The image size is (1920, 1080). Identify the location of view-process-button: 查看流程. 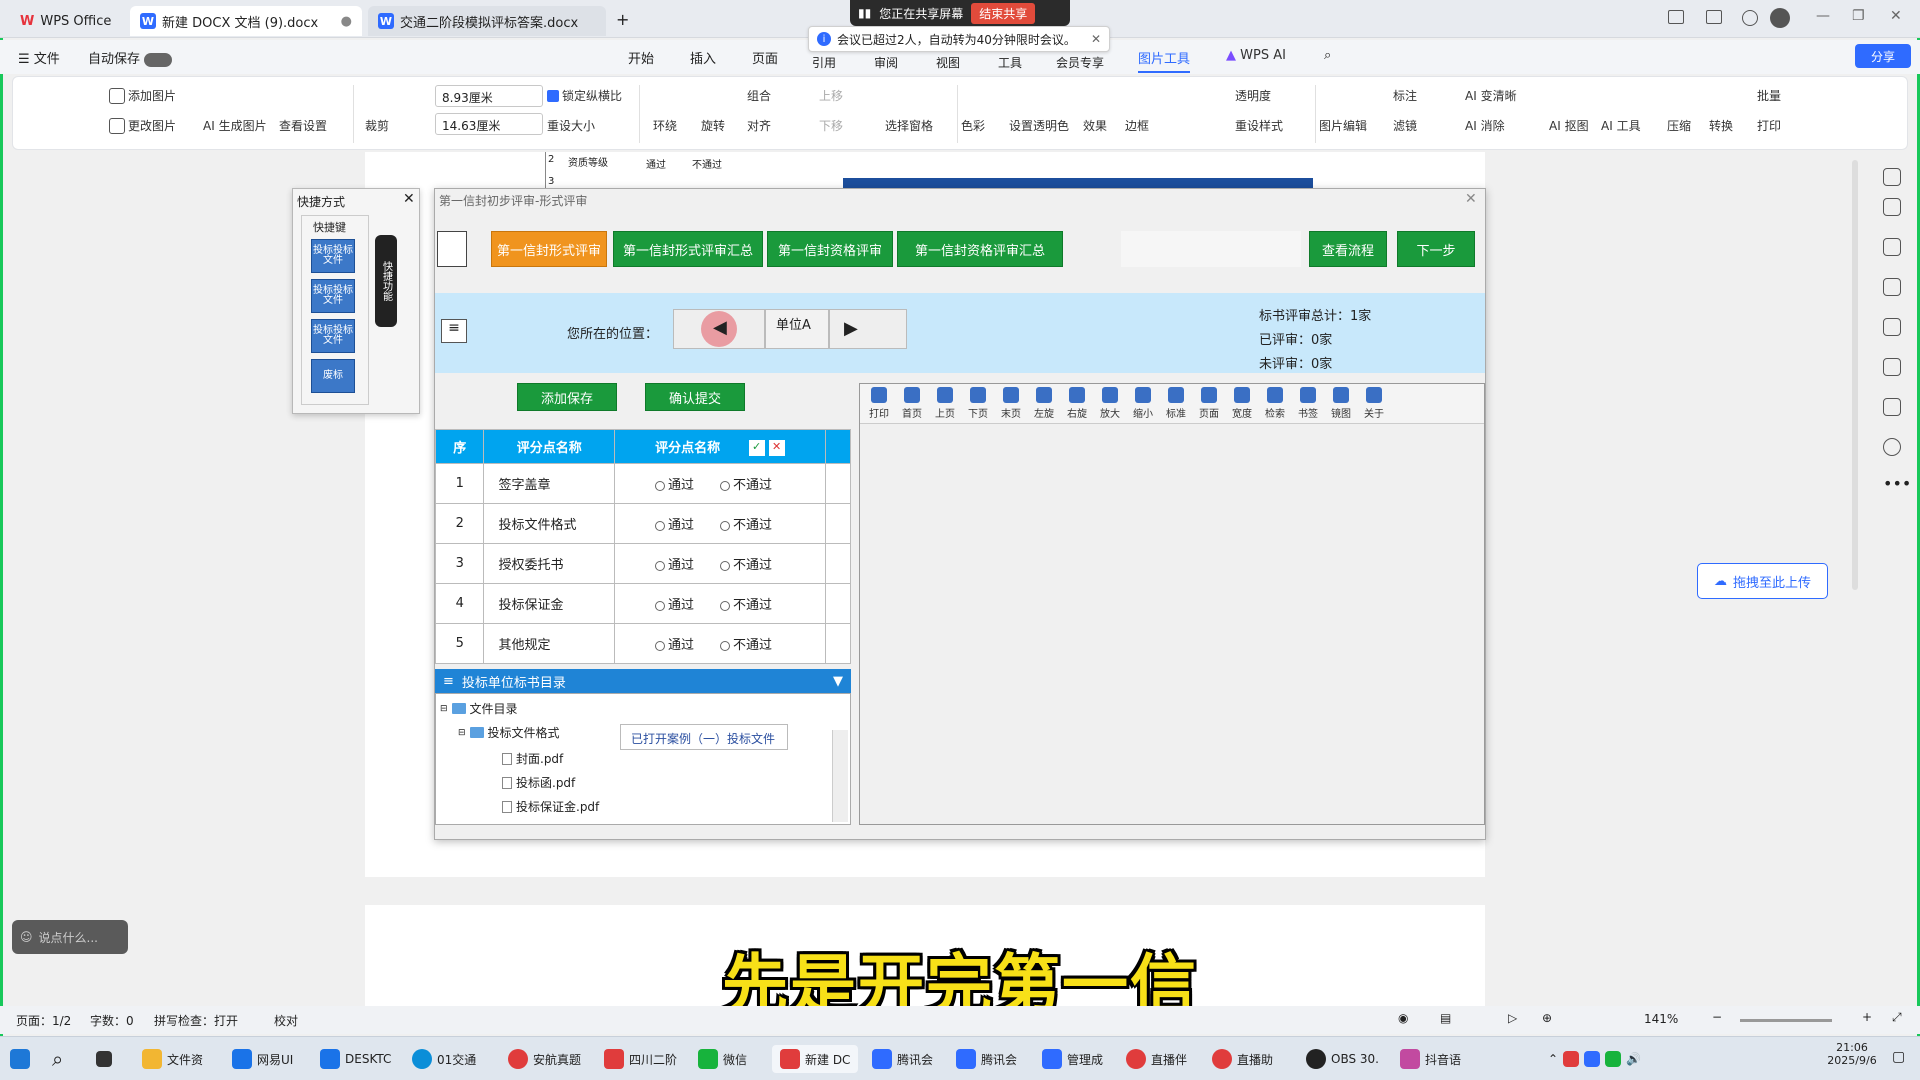
(1348, 249).